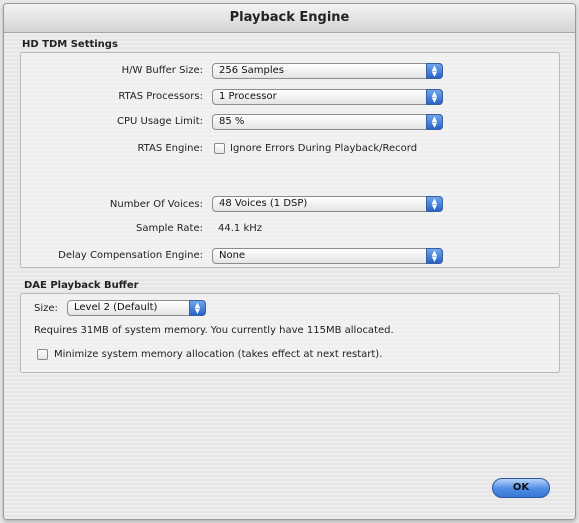  What do you see at coordinates (251, 70) in the screenshot?
I see `hw-buffer-value: 256 Samples` at bounding box center [251, 70].